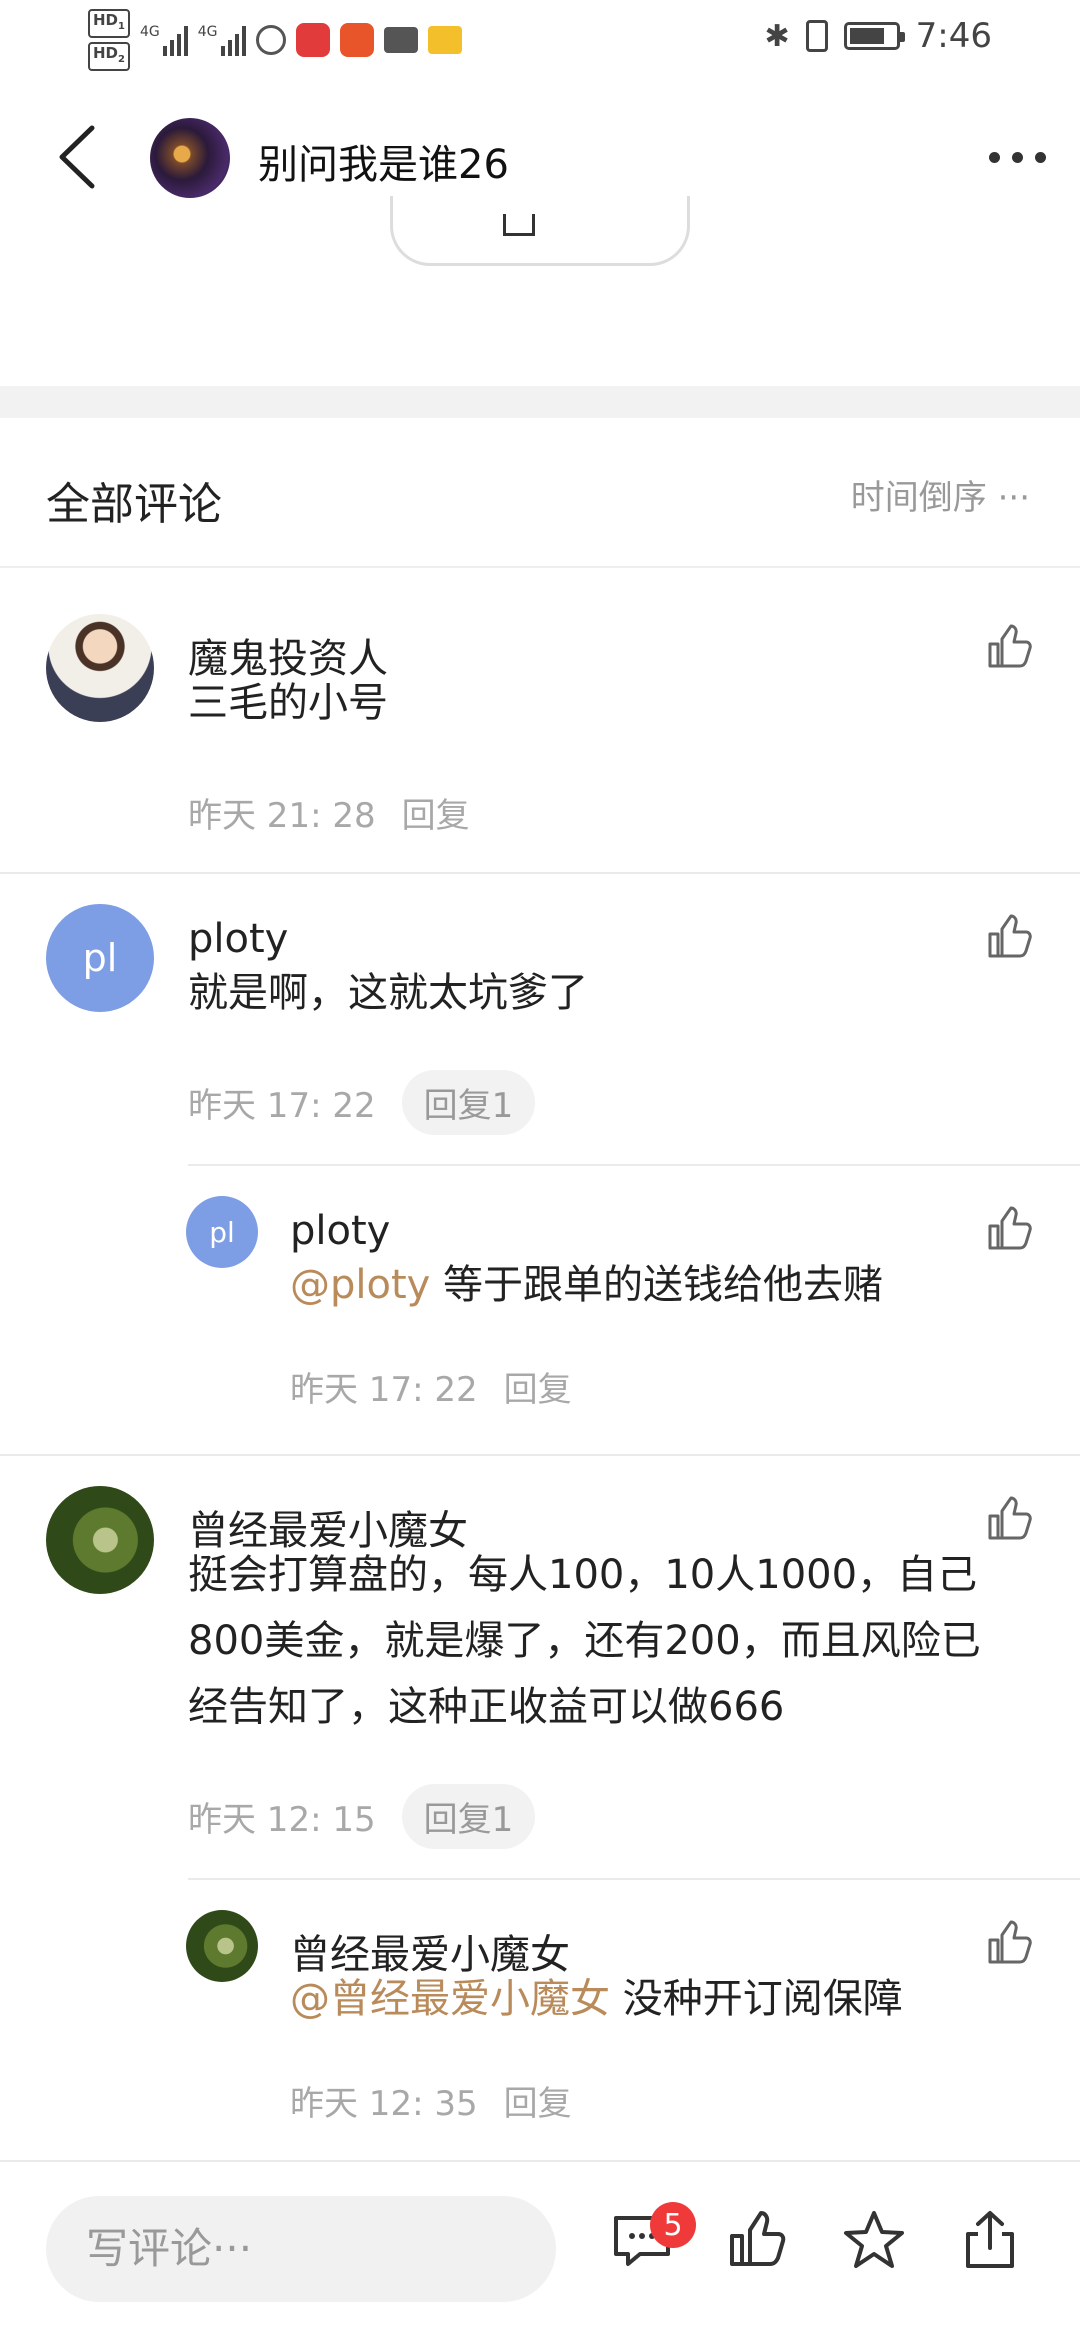  I want to click on reply-body: 等于跟单的送钱给他去赌, so click(657, 1285).